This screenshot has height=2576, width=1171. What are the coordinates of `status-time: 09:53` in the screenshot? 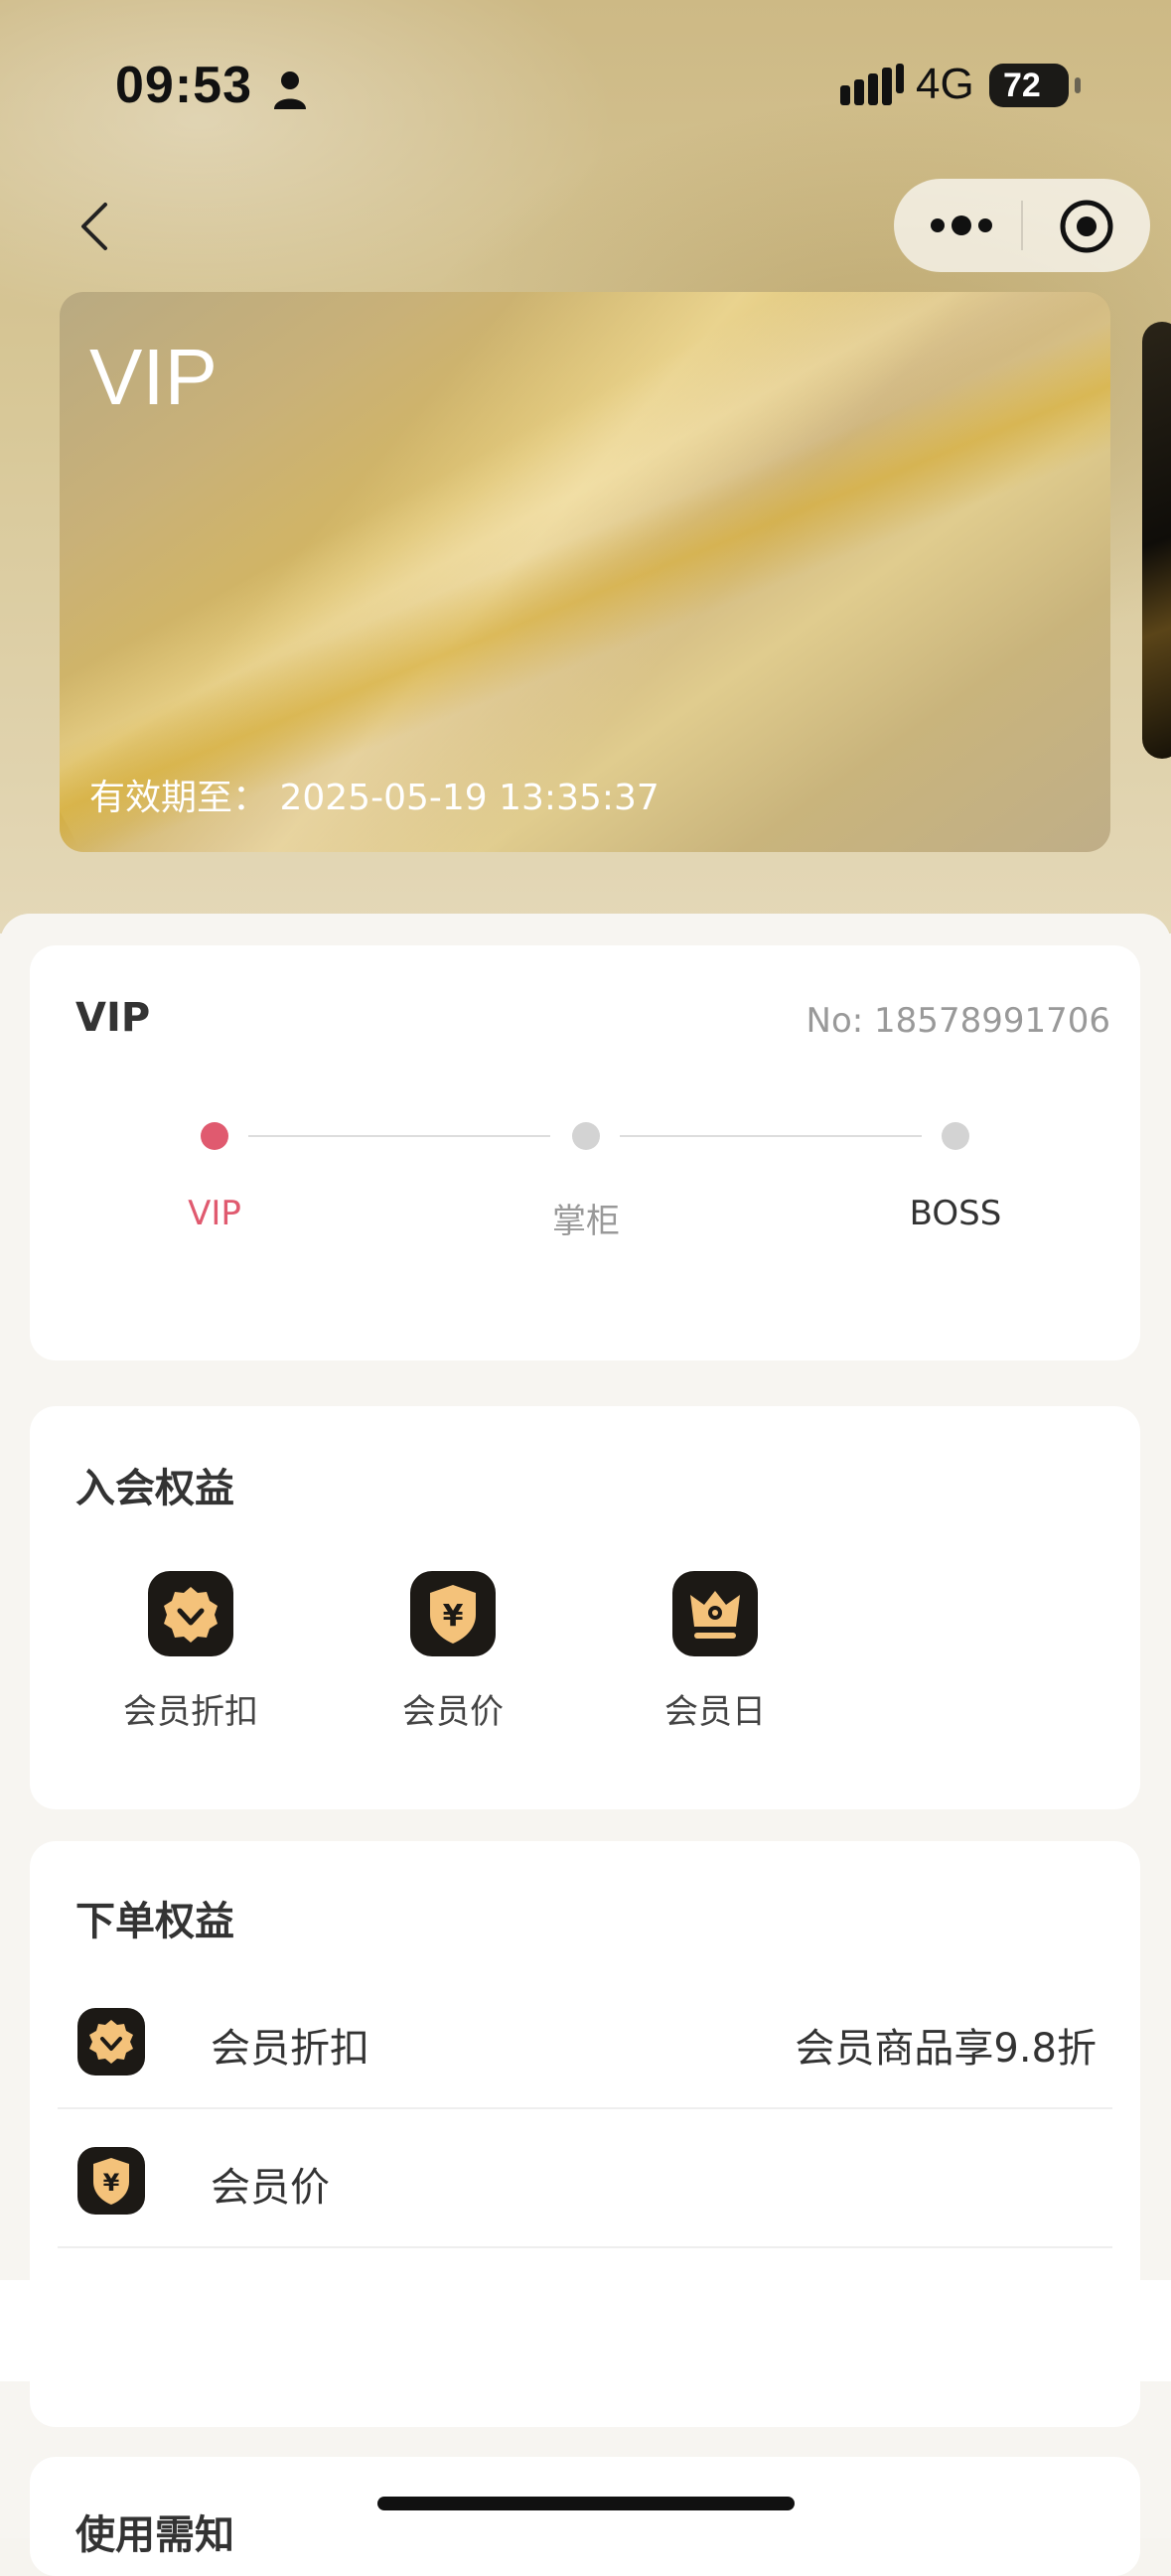 It's located at (183, 86).